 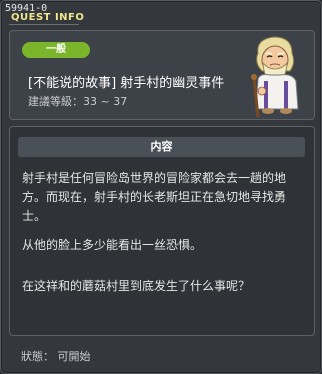 I want to click on quest-name: [不能说的故事] 射手村的幽灵事件, so click(x=126, y=83).